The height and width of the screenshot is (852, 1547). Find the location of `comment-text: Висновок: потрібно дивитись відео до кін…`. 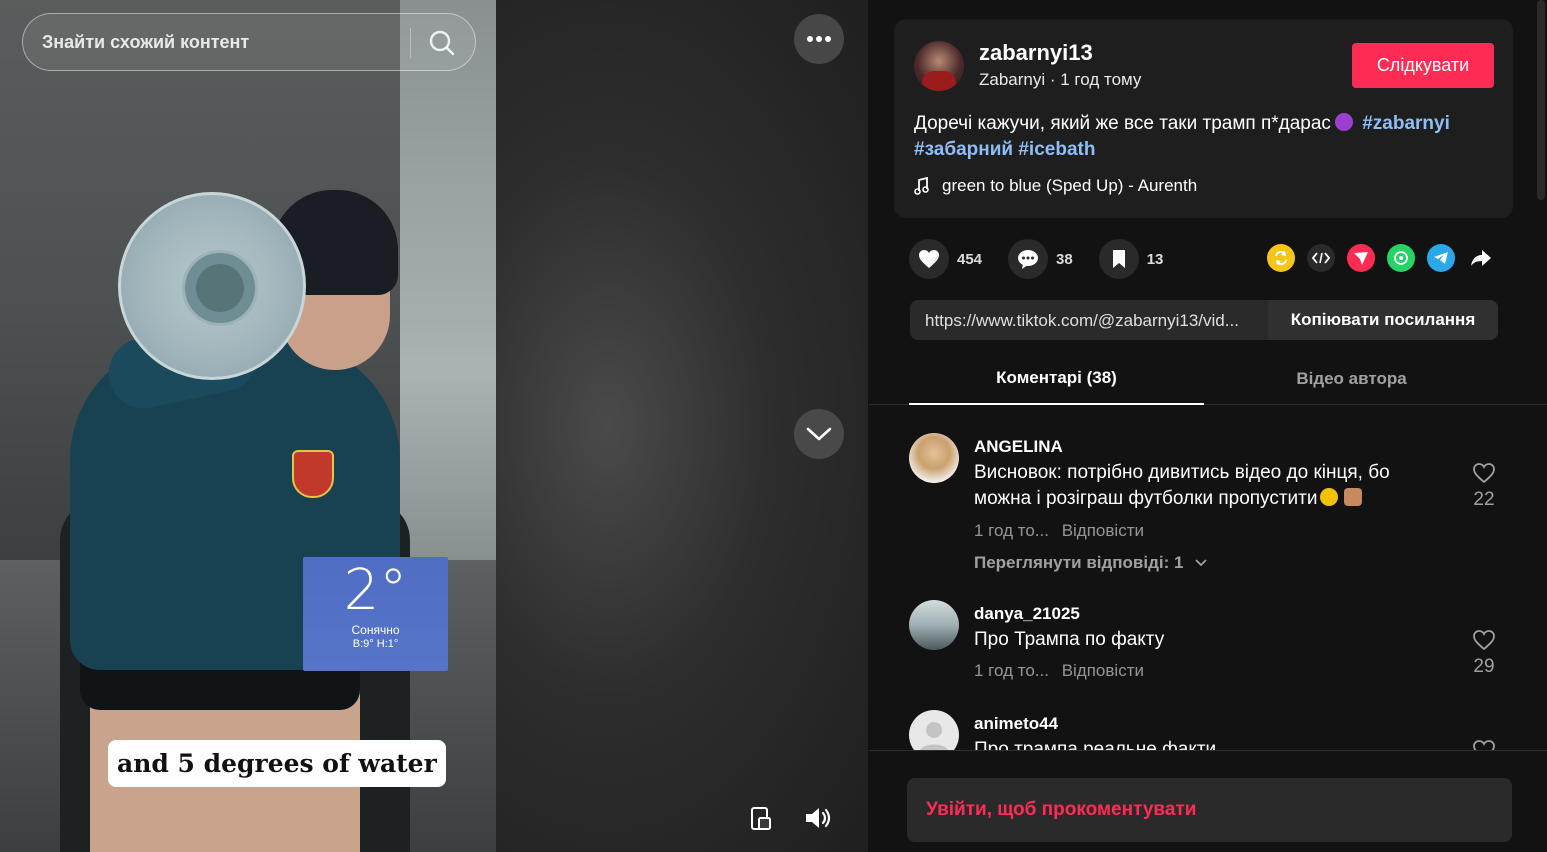

comment-text: Висновок: потрібно дивитись відео до кін… is located at coordinates (1204, 486).